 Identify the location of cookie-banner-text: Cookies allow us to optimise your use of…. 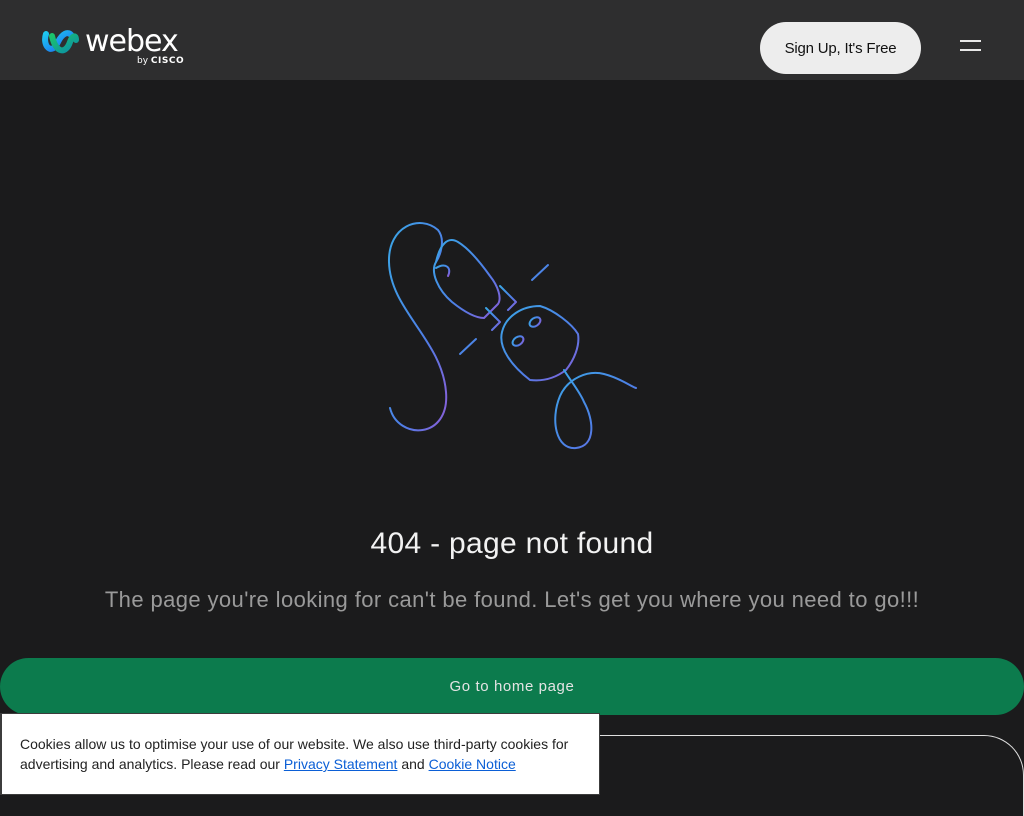
(294, 754).